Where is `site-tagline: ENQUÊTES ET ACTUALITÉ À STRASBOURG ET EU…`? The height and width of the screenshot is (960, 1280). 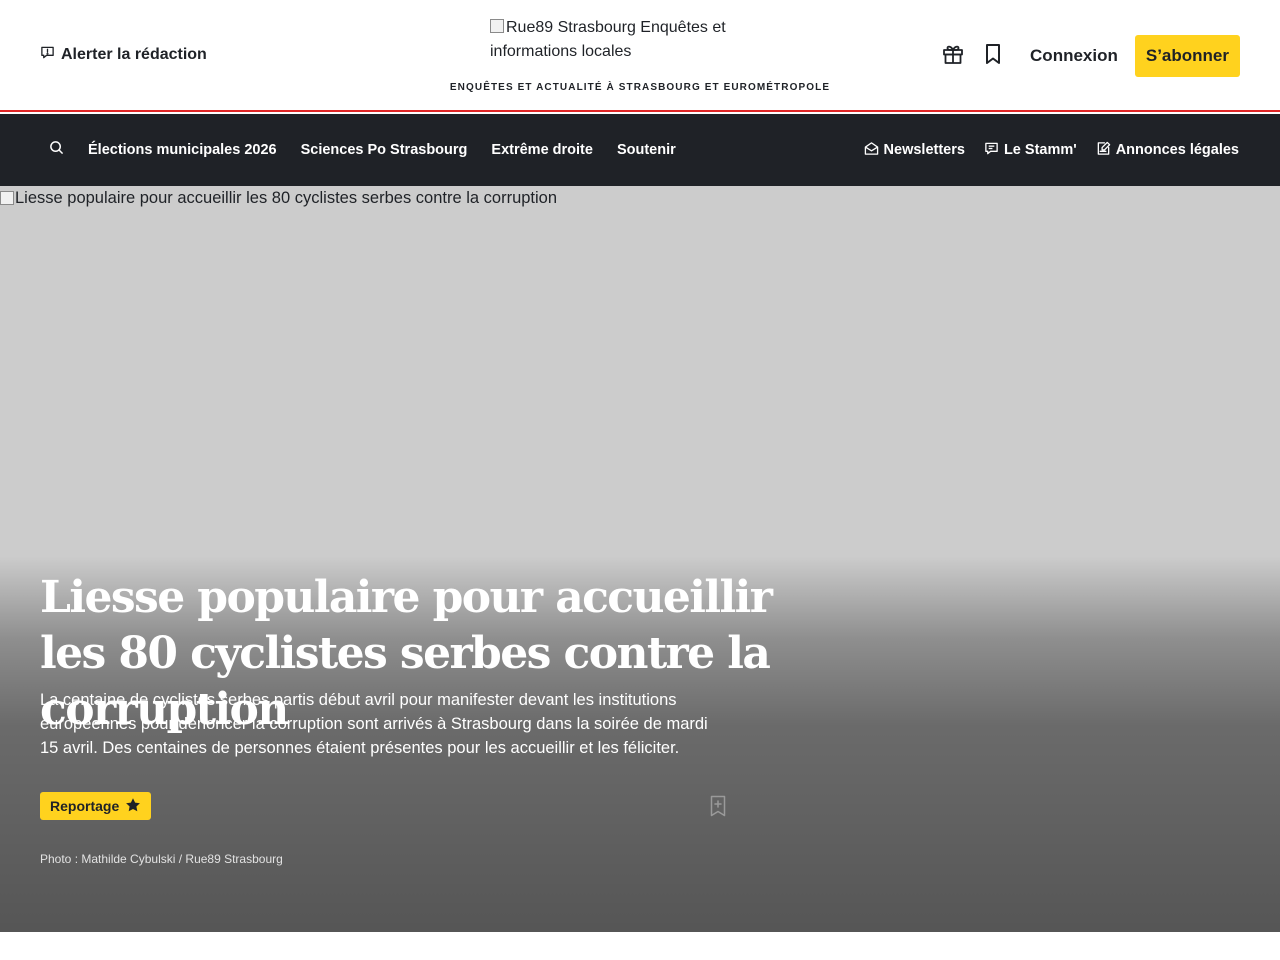 site-tagline: ENQUÊTES ET ACTUALITÉ À STRASBOURG ET EU… is located at coordinates (640, 87).